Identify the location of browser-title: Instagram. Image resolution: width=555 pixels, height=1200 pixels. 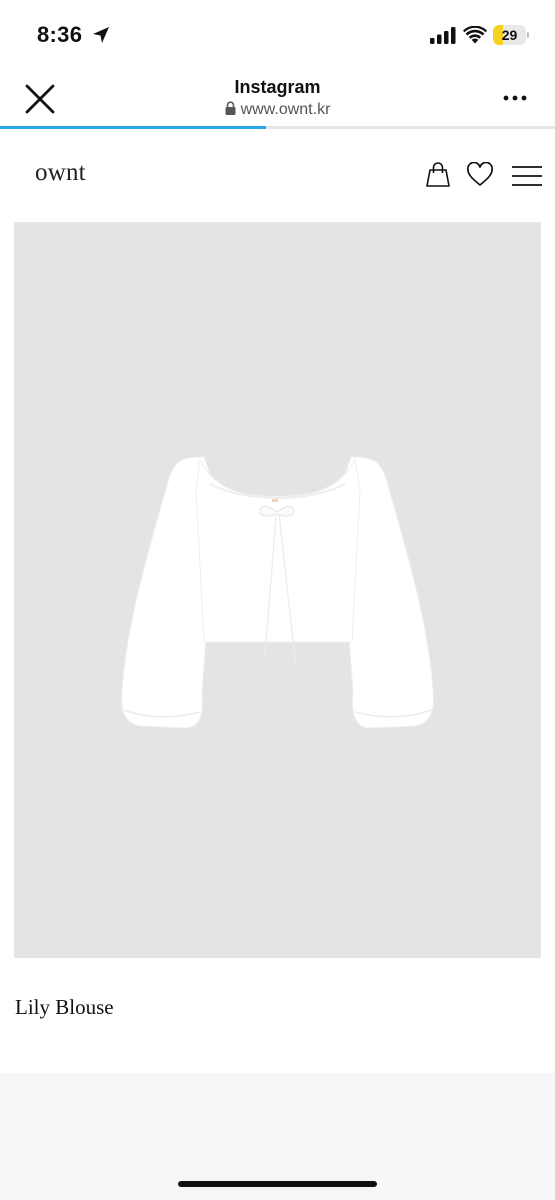
(277, 87).